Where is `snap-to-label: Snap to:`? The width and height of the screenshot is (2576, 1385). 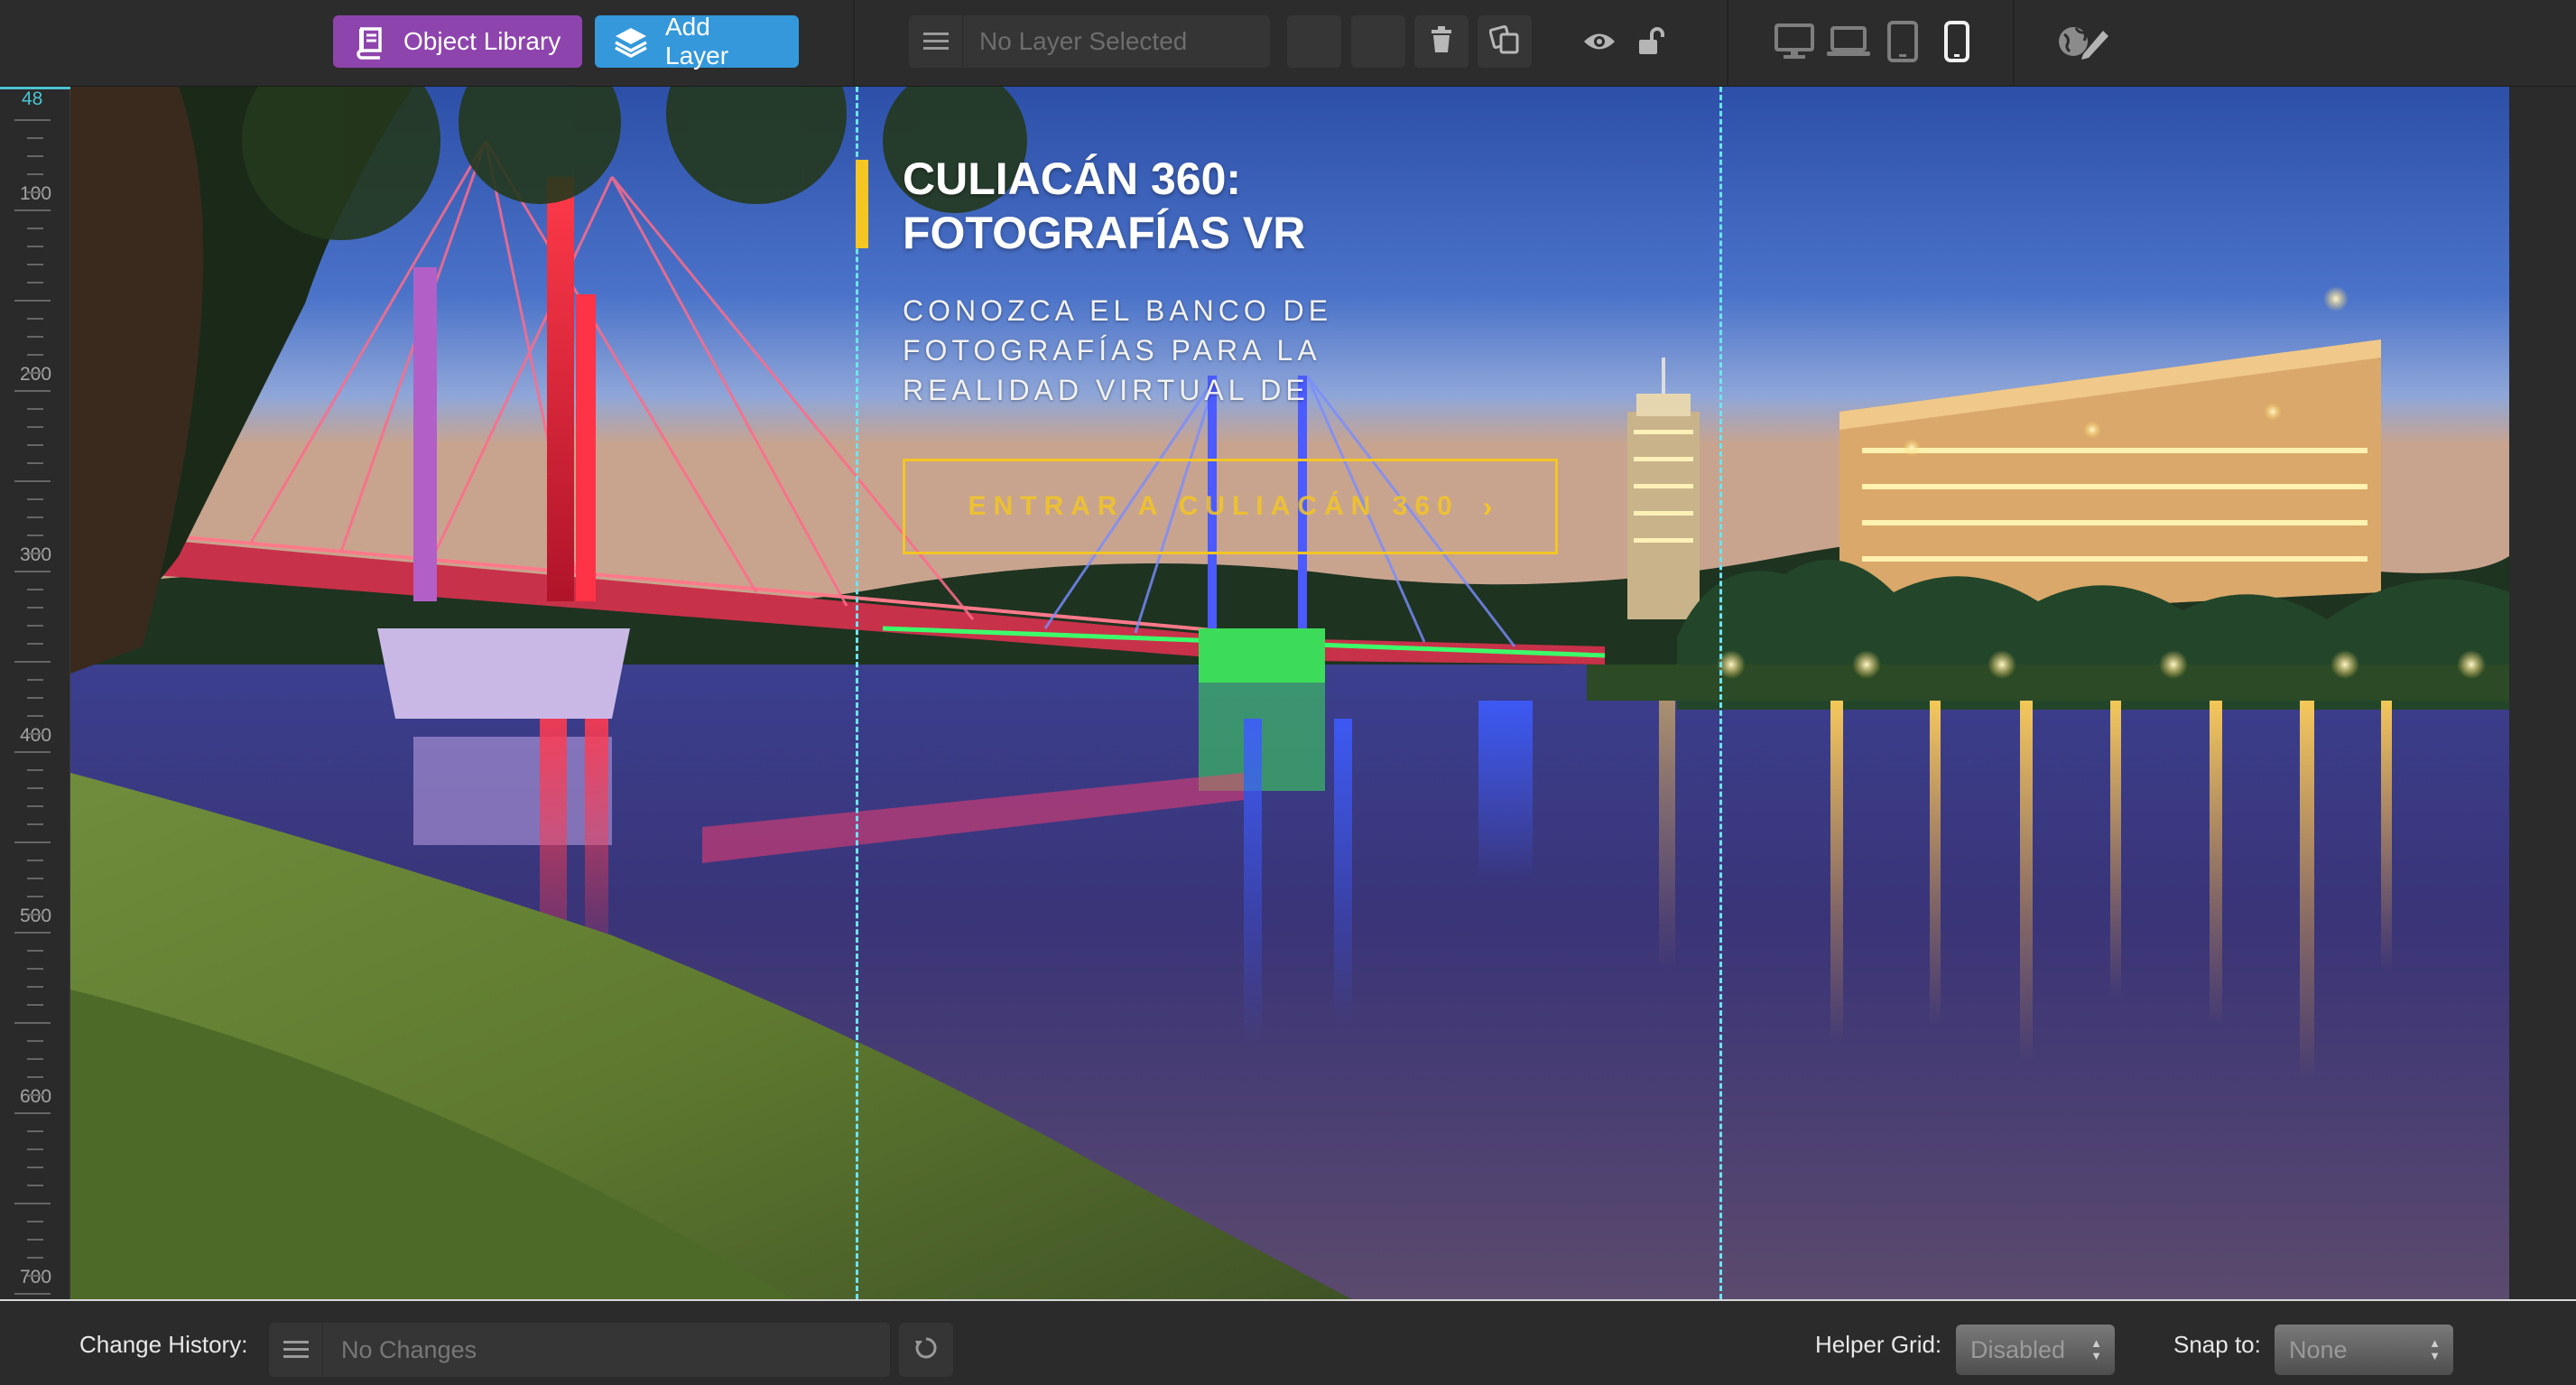 snap-to-label: Snap to: is located at coordinates (2217, 1344).